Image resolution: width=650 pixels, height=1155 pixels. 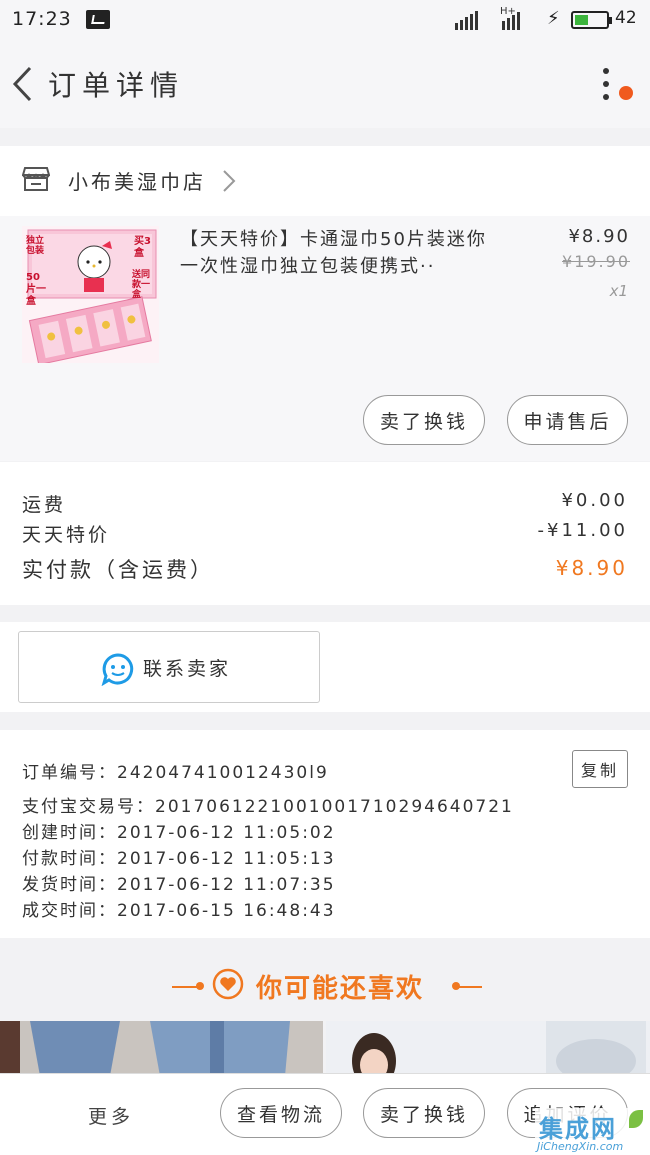 What do you see at coordinates (606, 84) in the screenshot?
I see `more-options-icon` at bounding box center [606, 84].